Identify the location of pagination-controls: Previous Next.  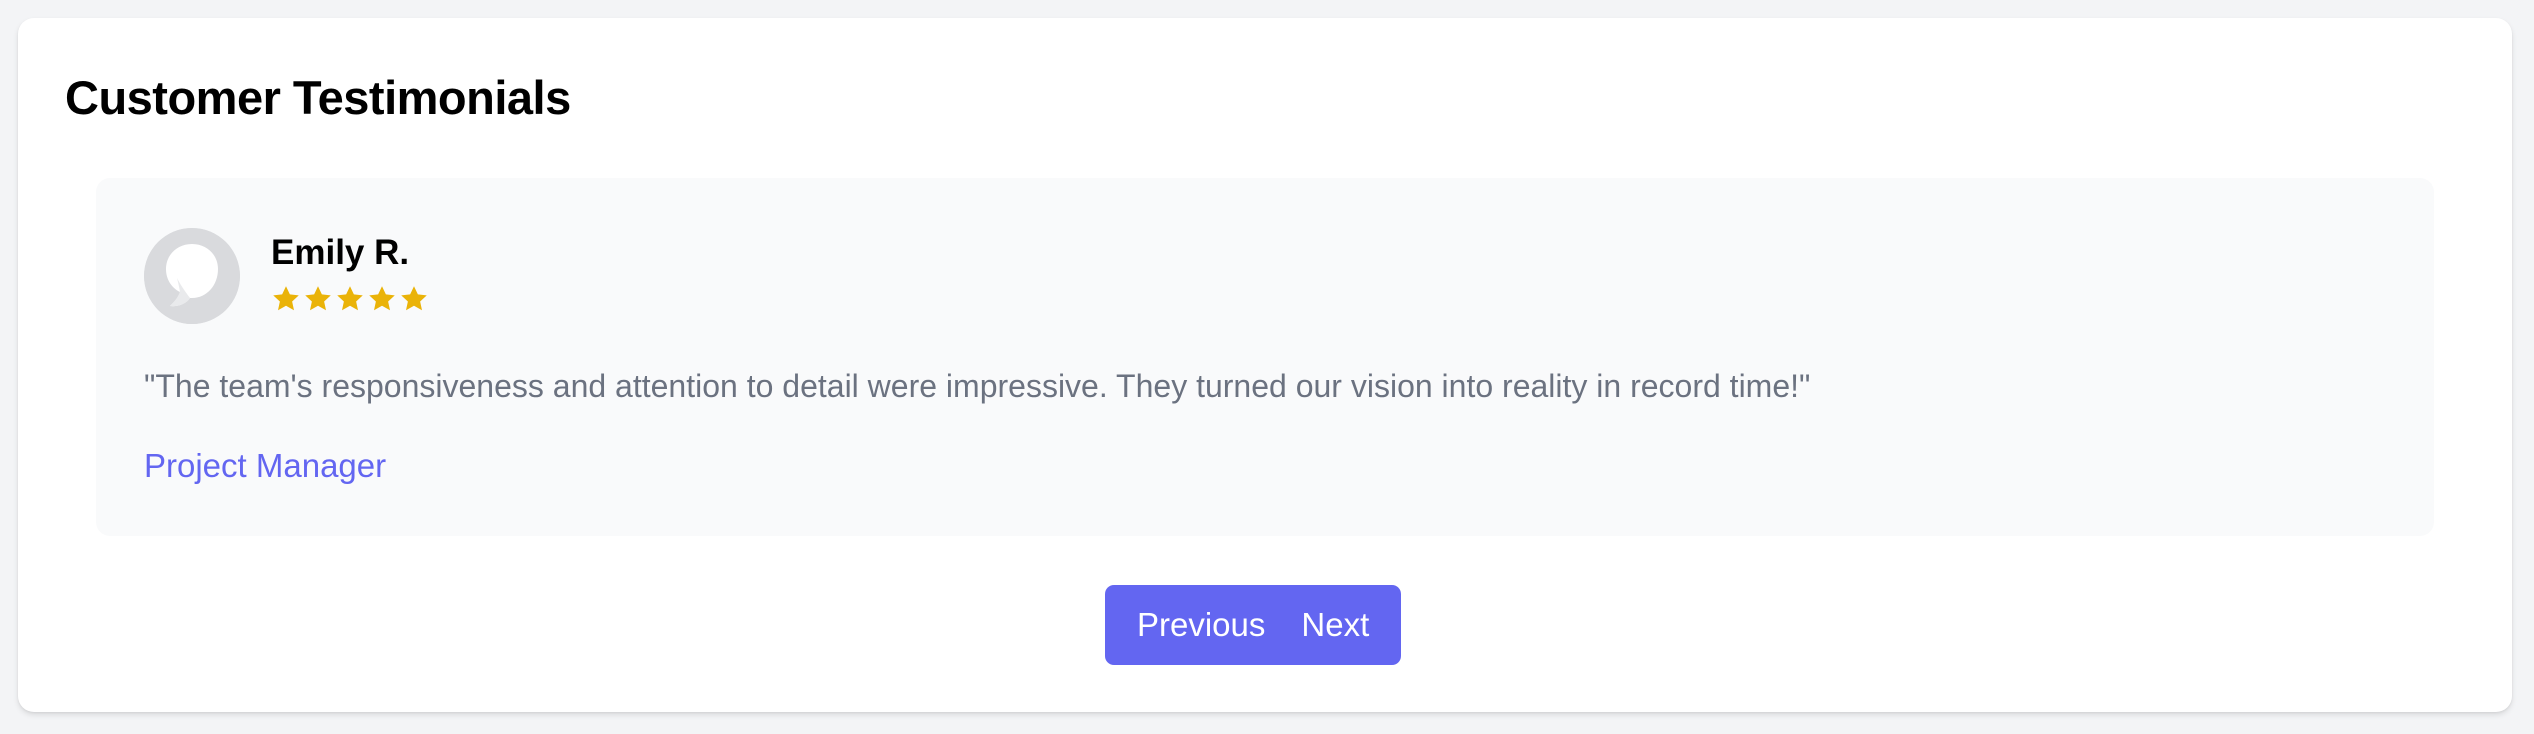
(1253, 625).